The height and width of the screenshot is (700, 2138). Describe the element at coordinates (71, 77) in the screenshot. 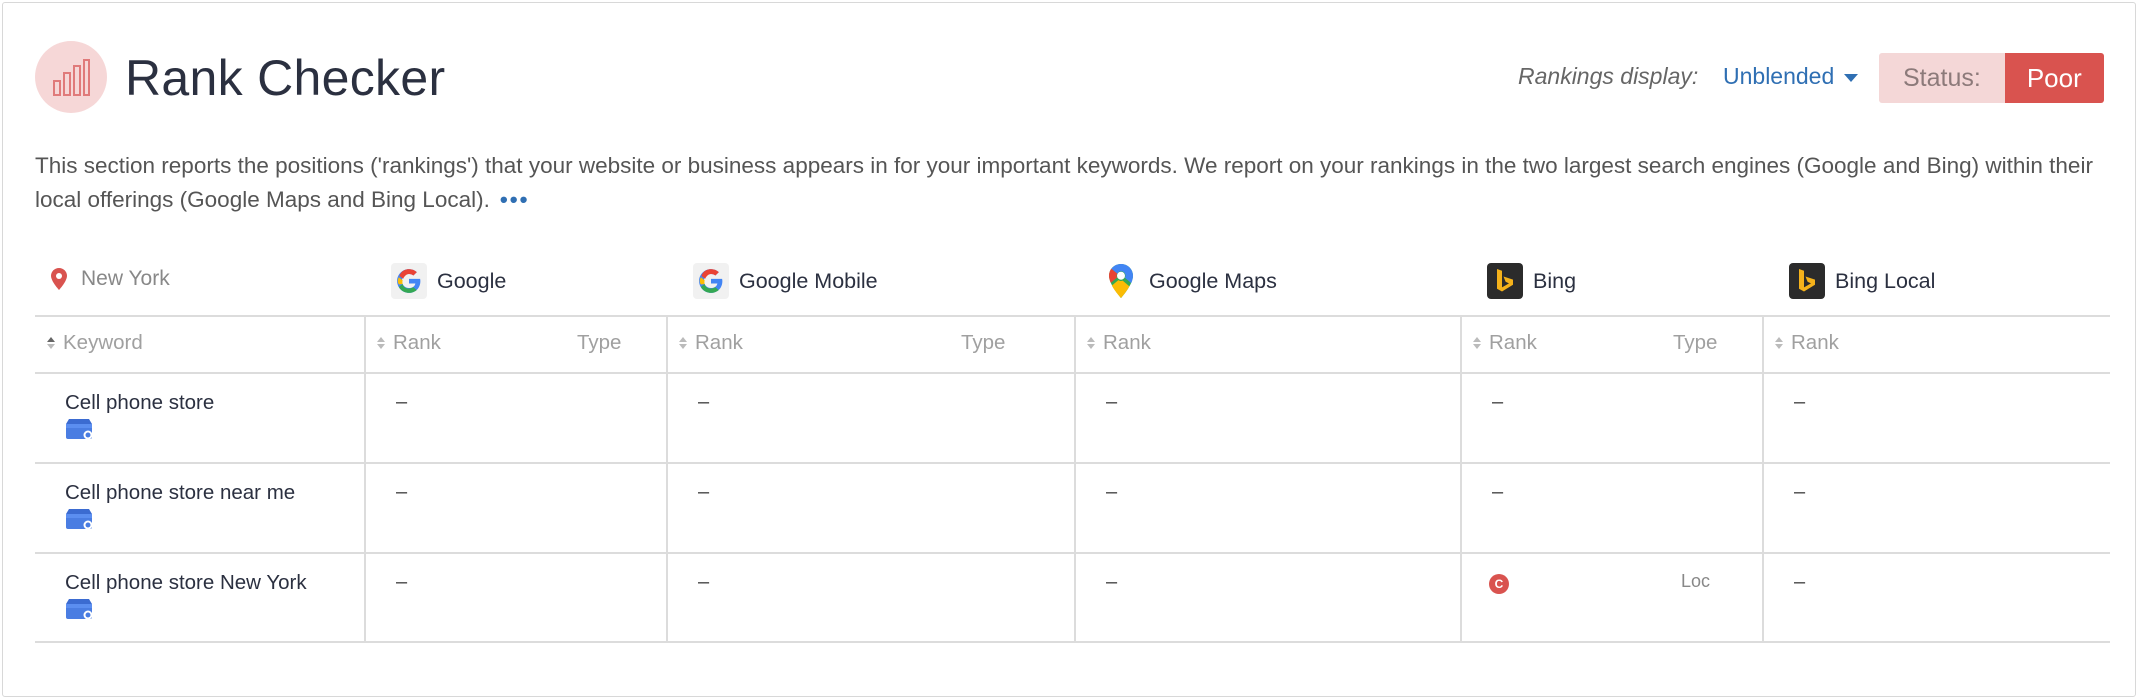

I see `bar-chart-icon` at that location.